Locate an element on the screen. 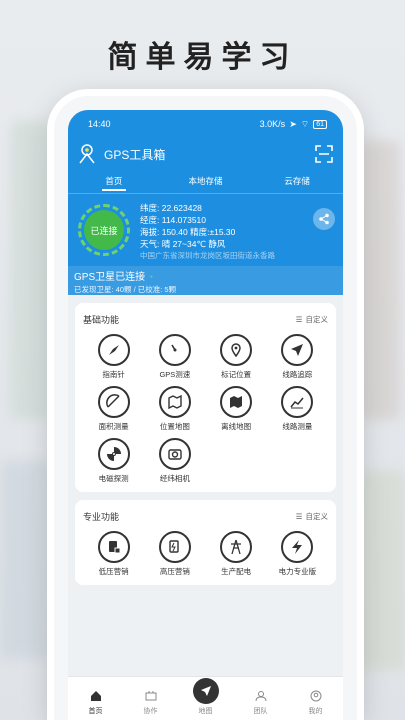 The width and height of the screenshot is (405, 720). tab-cloud-storage: 云存储 is located at coordinates (297, 181).